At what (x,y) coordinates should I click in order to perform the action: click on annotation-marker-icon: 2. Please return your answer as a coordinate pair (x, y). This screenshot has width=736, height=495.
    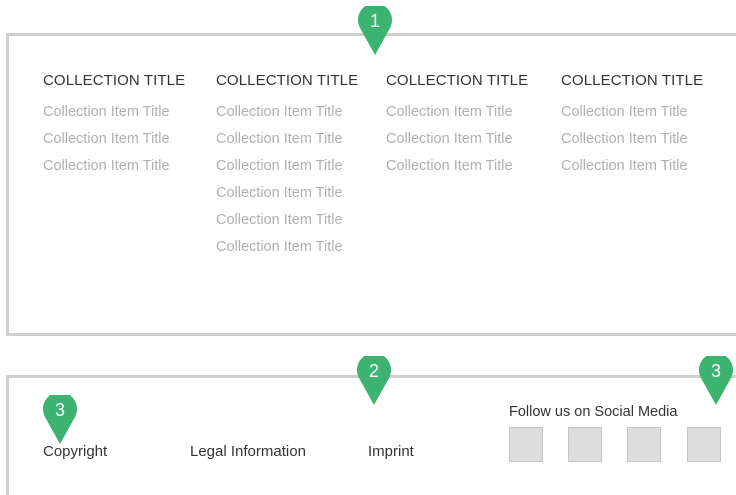
    Looking at the image, I should click on (374, 381).